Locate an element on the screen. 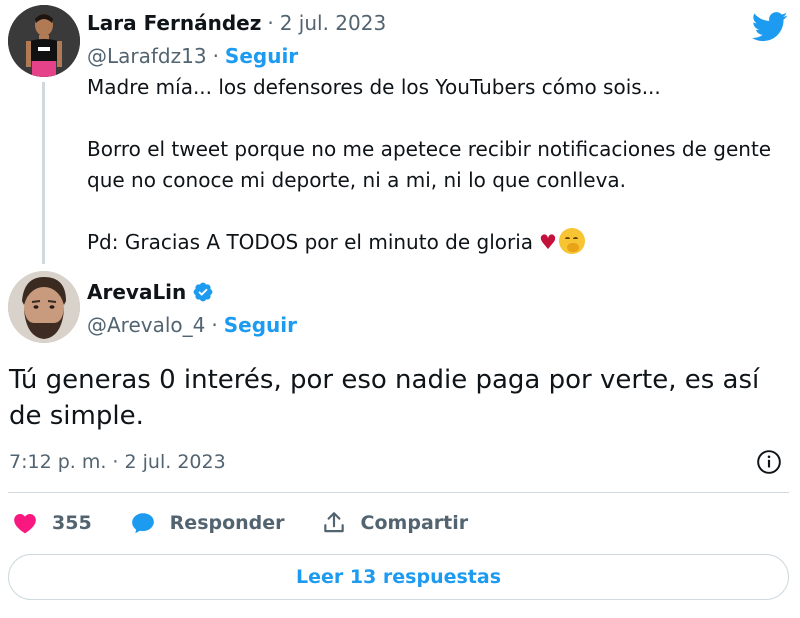 The width and height of the screenshot is (800, 618). main-author-line: ArevaLin is located at coordinates (150, 292).